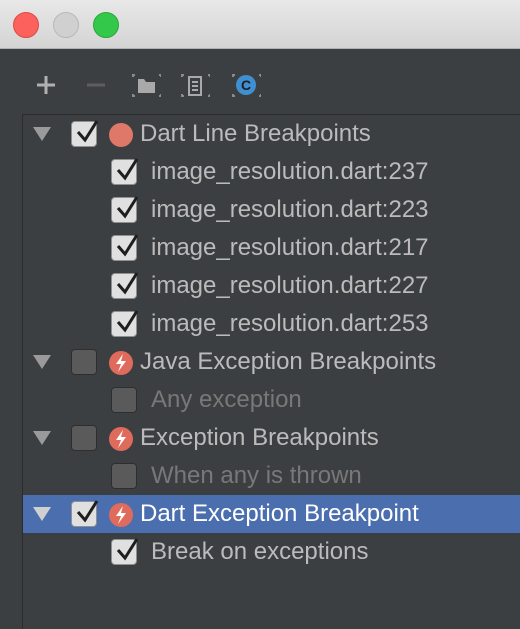 Image resolution: width=520 pixels, height=629 pixels. Describe the element at coordinates (290, 209) in the screenshot. I see `tree-leaf-label: image_resolution.dart:223` at that location.